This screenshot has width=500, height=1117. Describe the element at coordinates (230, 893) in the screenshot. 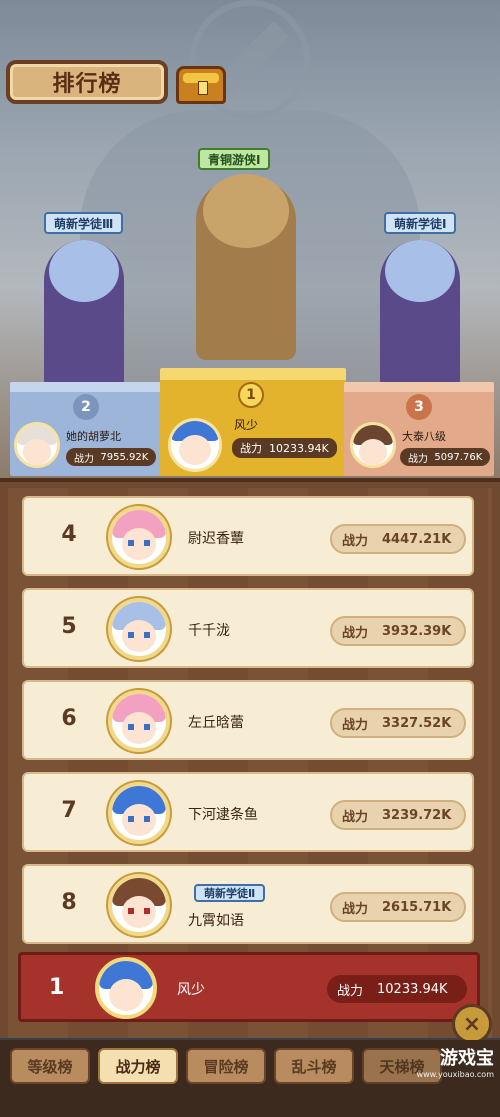

I see `player-title-badge: 萌新学徒Ⅱ` at that location.